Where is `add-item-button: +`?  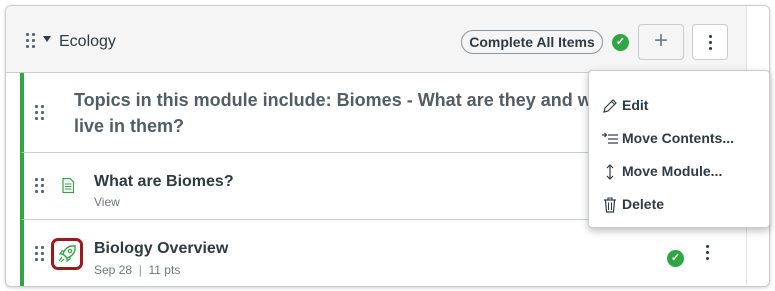
add-item-button: + is located at coordinates (661, 42).